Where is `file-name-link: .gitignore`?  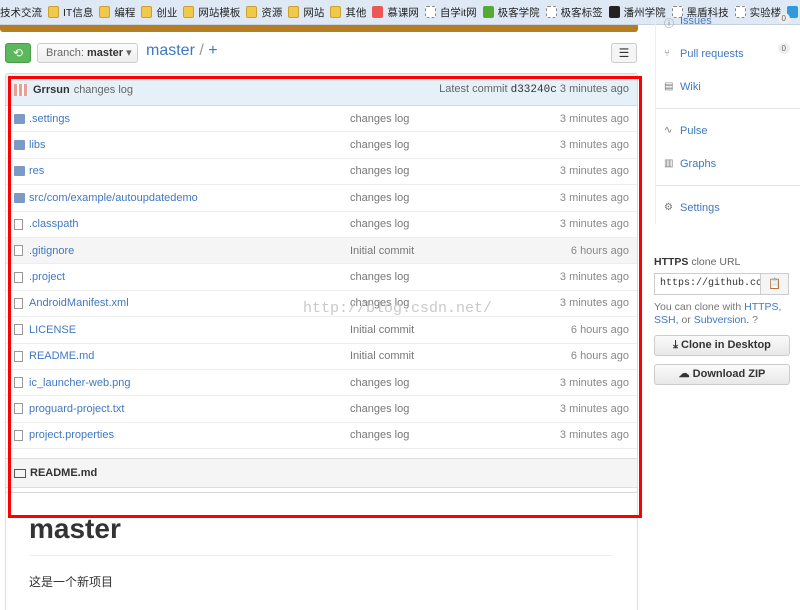 file-name-link: .gitignore is located at coordinates (189, 251).